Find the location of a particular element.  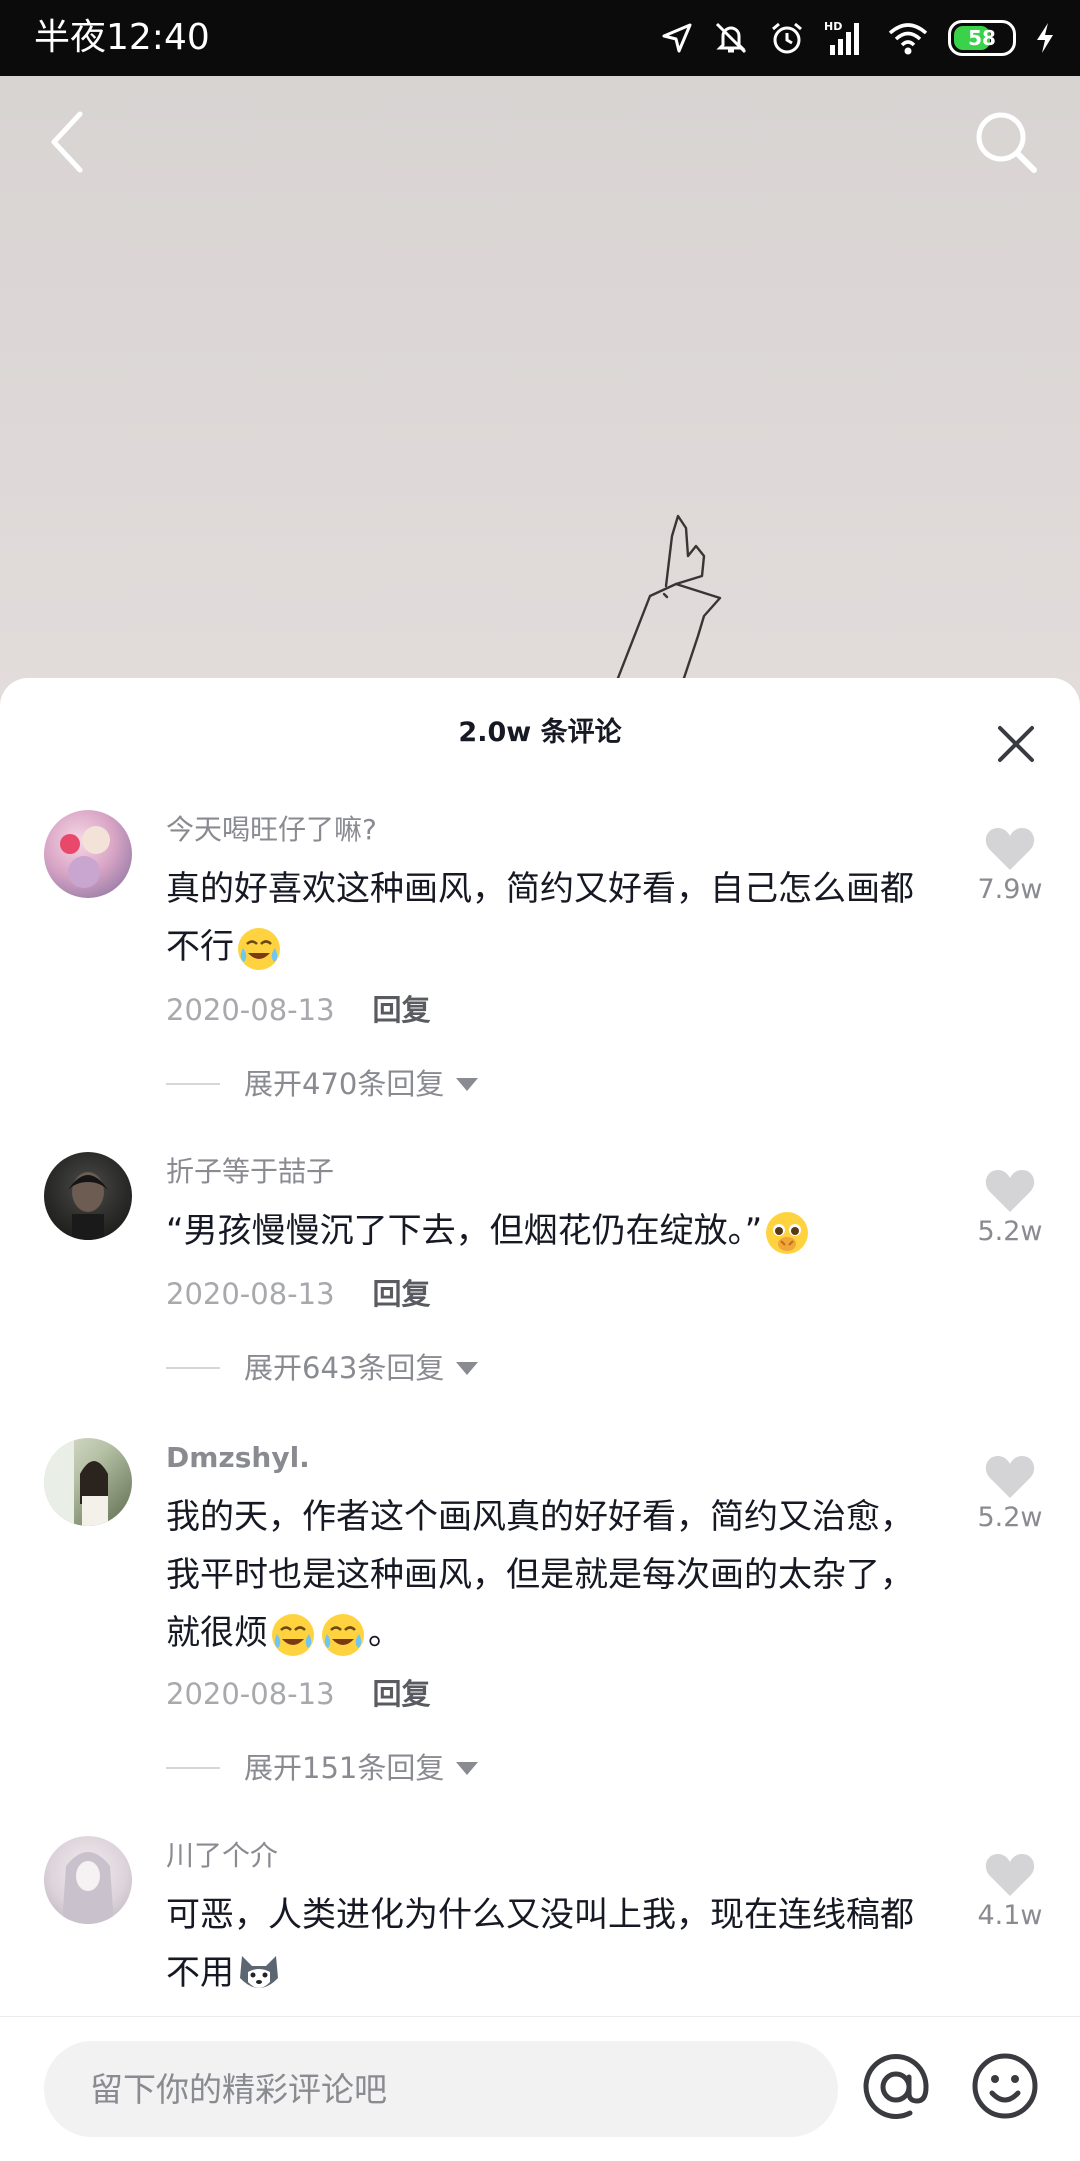

status-icons: HD 58 is located at coordinates (858, 38).